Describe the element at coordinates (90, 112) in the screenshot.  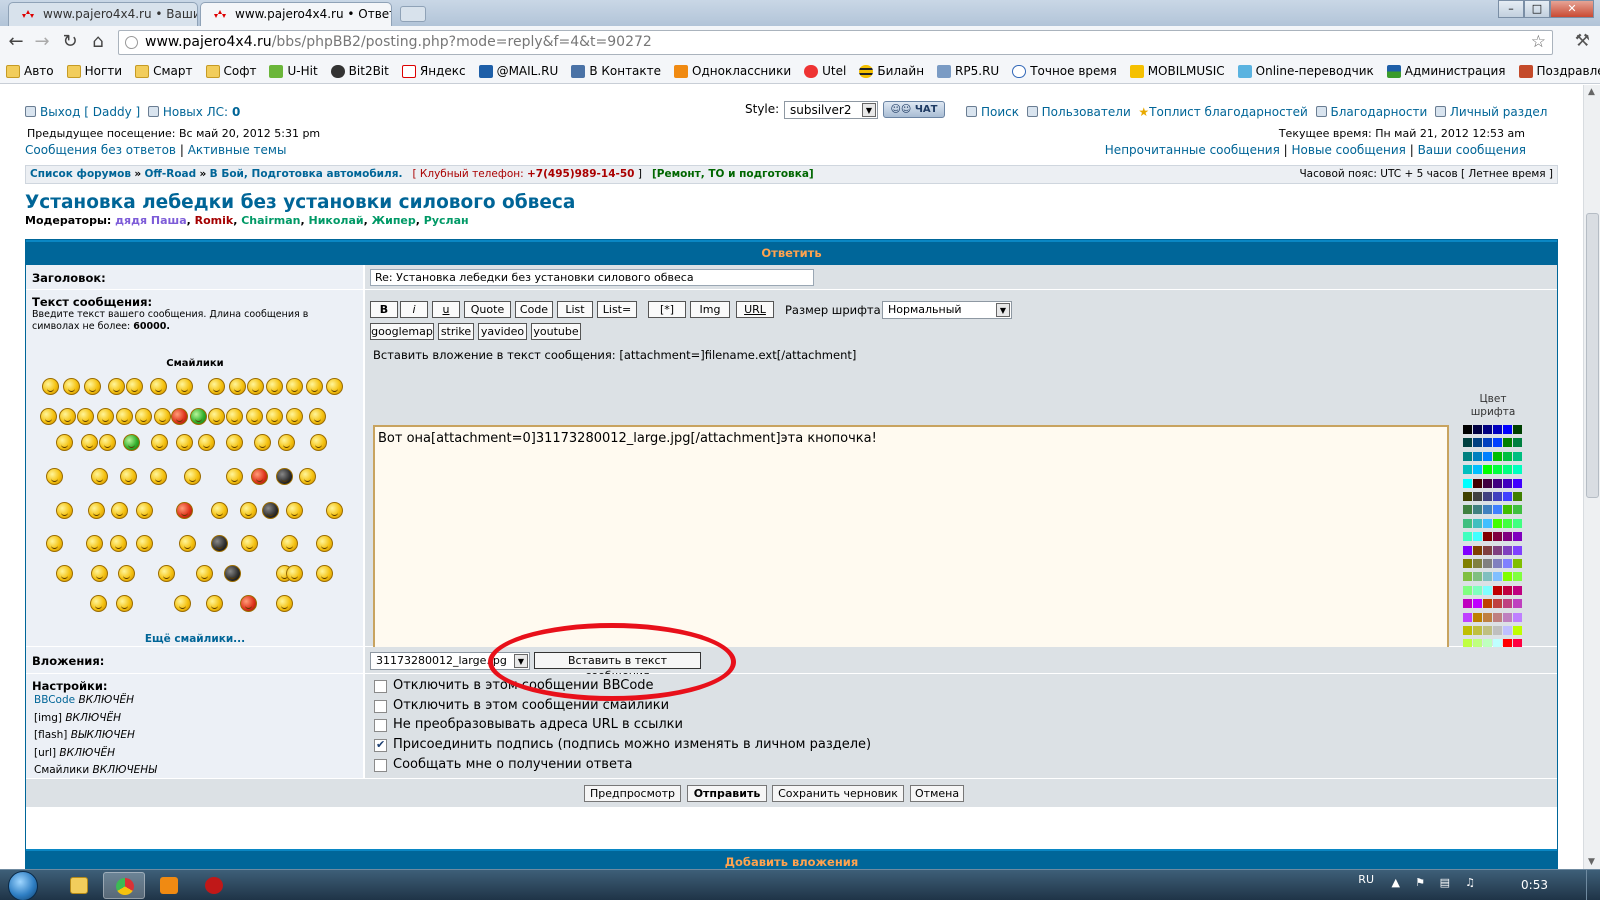
I see `logout-link: Выход [ Daddy ]` at that location.